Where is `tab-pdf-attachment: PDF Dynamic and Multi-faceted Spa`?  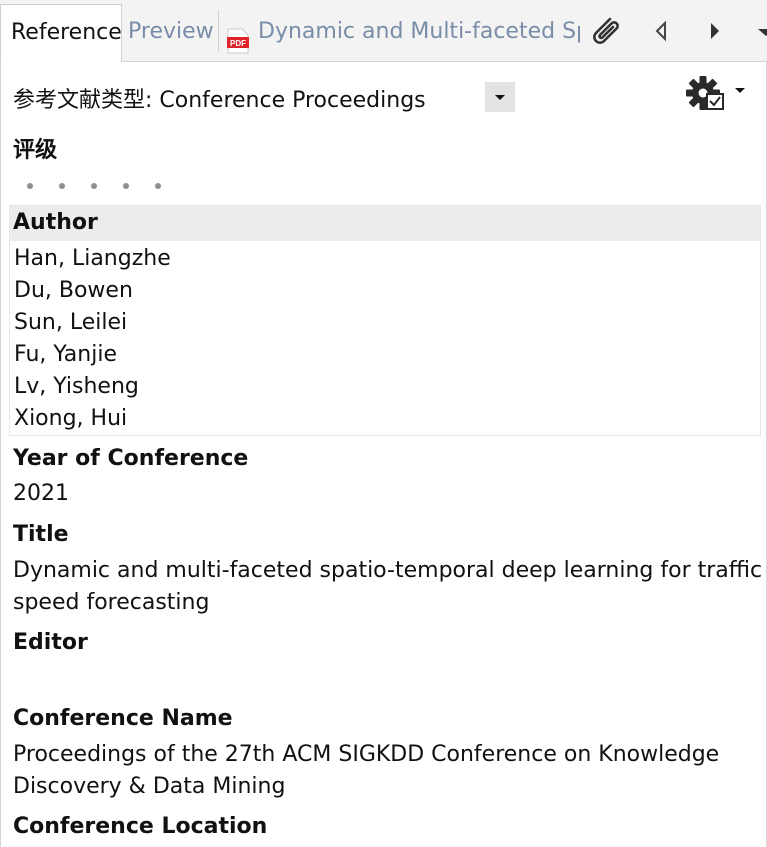
tab-pdf-attachment: PDF Dynamic and Multi-faceted Spa is located at coordinates (401, 33).